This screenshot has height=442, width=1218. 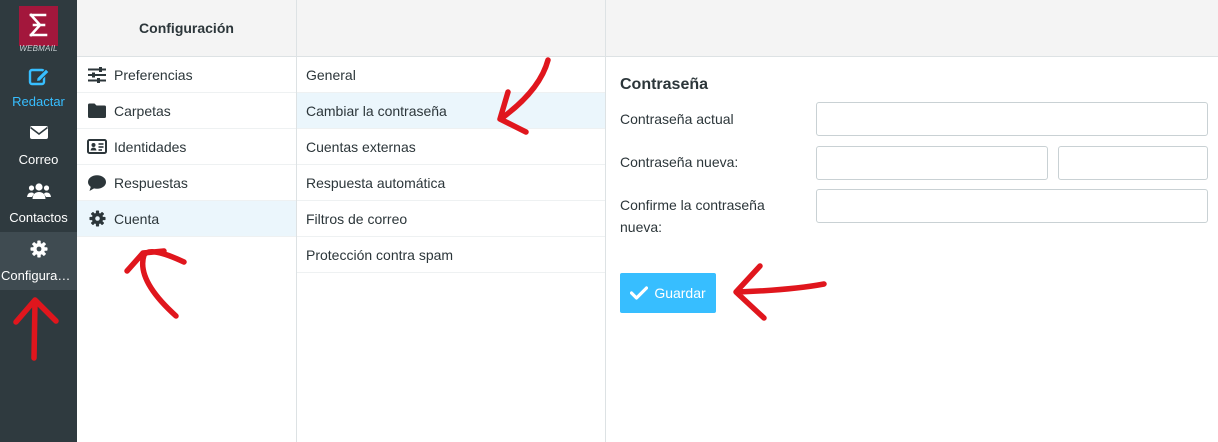 I want to click on settings-item-label: Preferencias, so click(x=153, y=74).